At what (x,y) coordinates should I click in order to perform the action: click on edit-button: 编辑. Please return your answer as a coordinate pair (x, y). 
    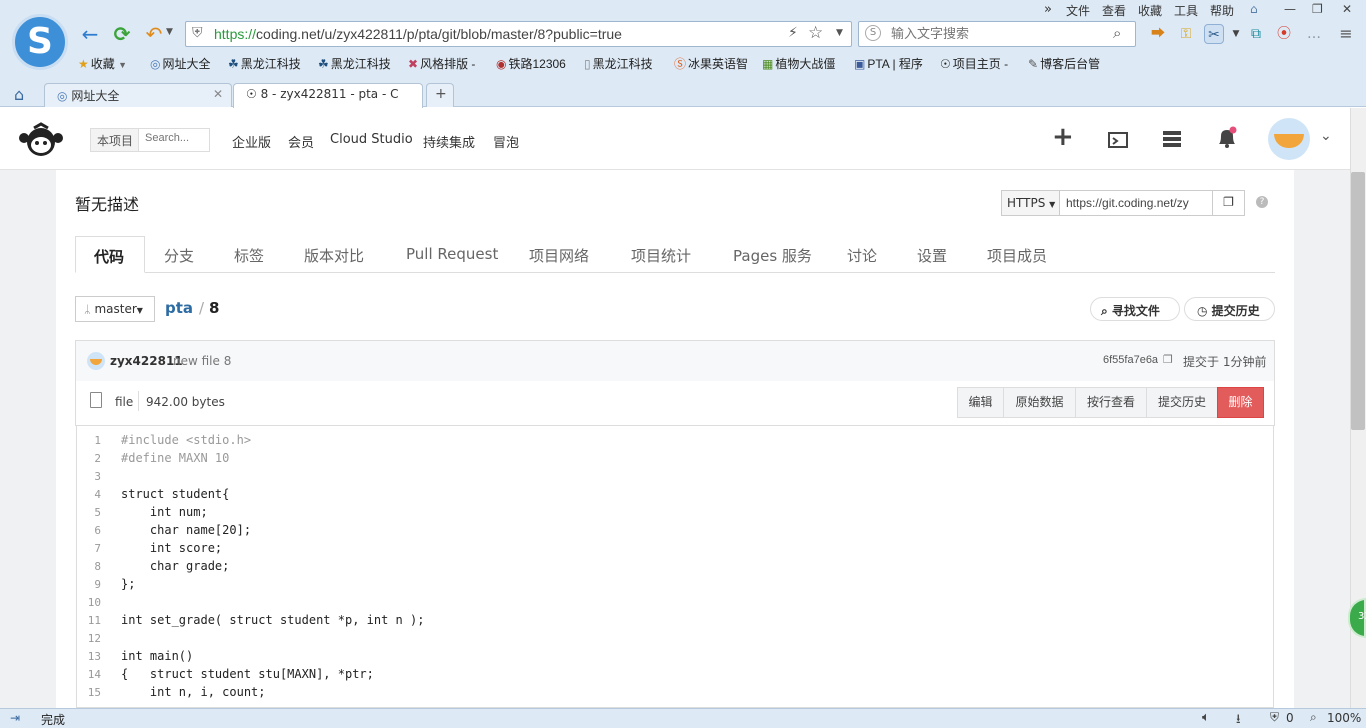
    Looking at the image, I should click on (980, 402).